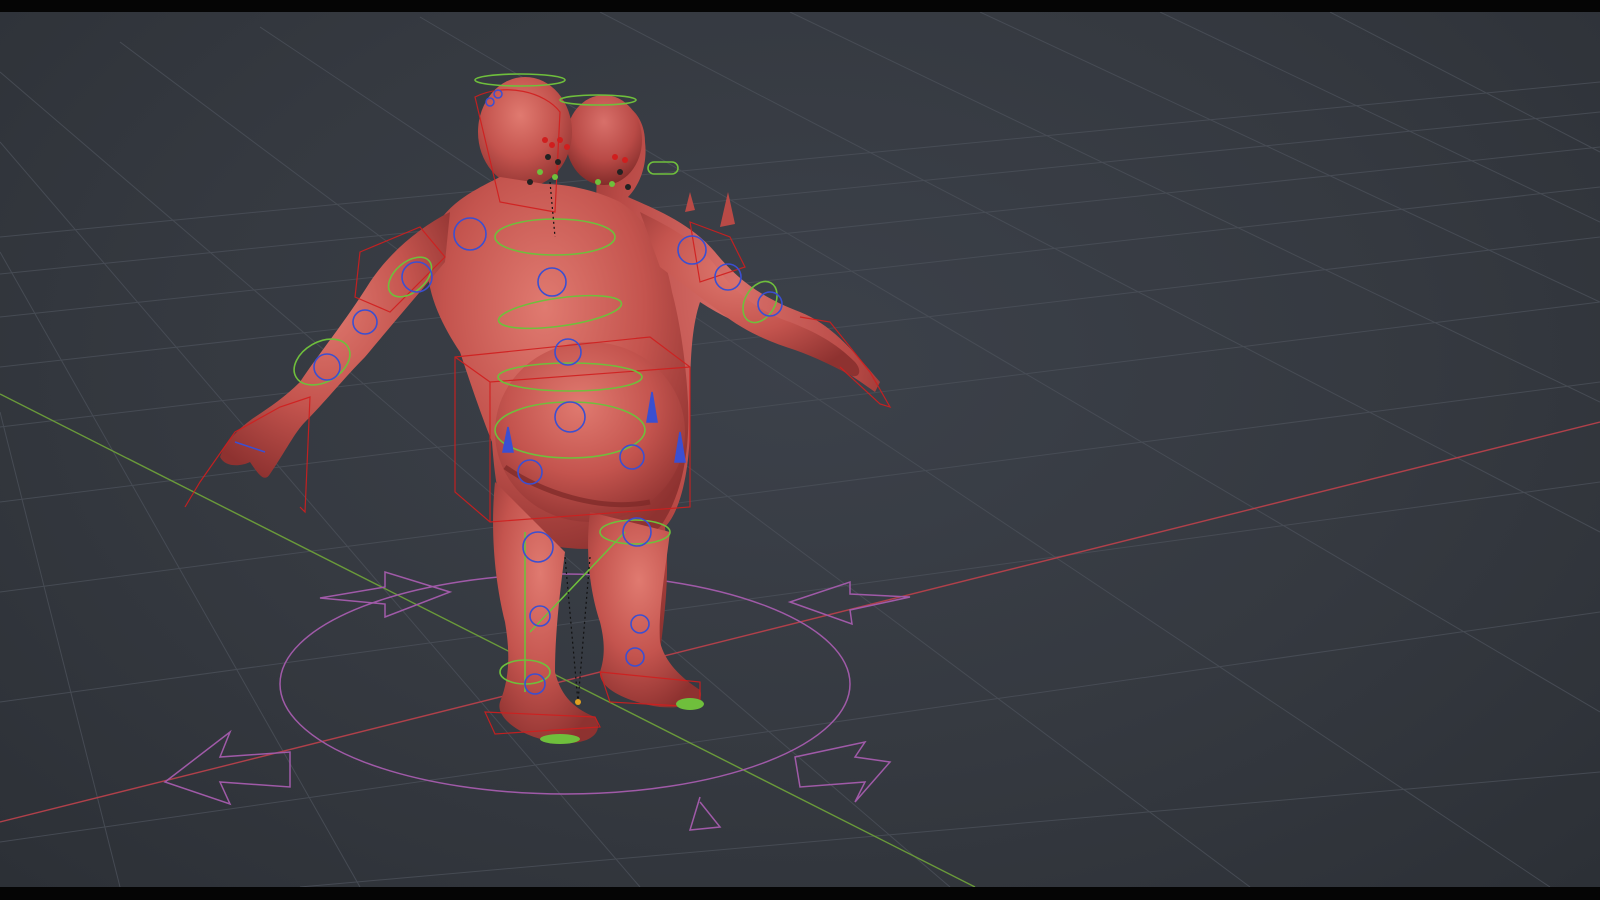 The width and height of the screenshot is (1600, 900). I want to click on leg-right, so click(644, 610).